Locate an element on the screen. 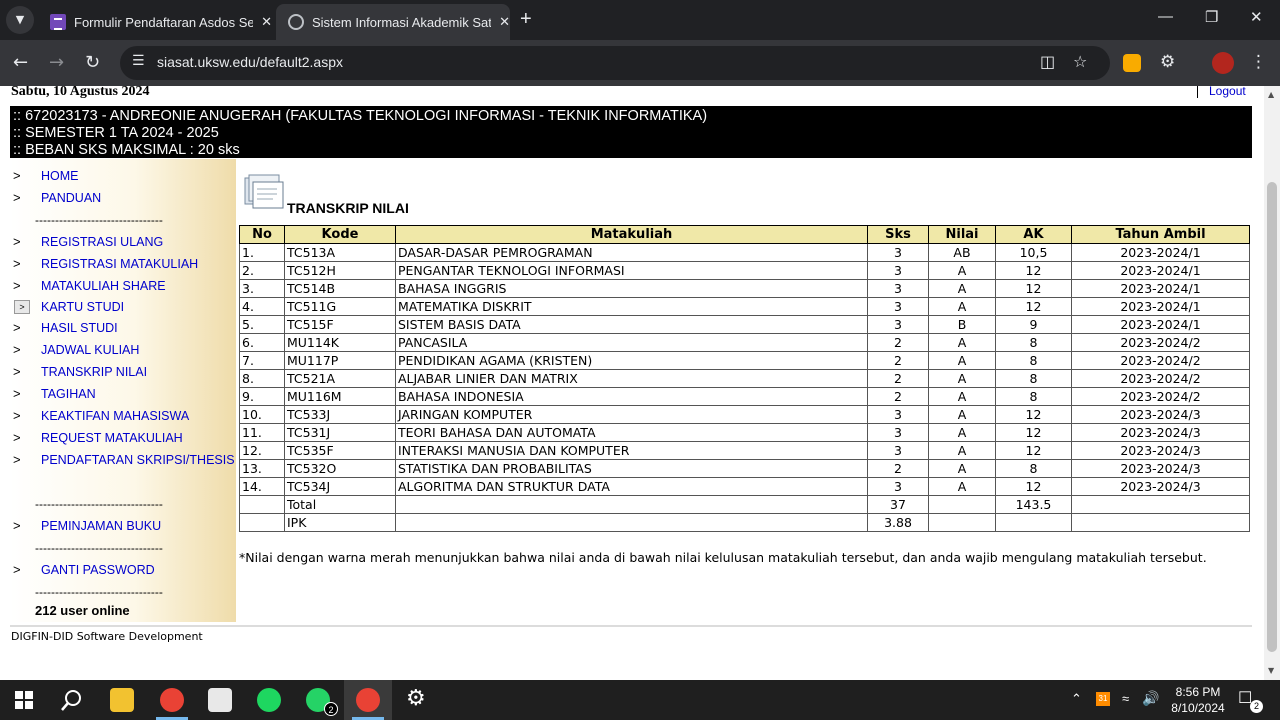 The image size is (1280, 720). current-date: Sabtu, 10 Agustus 2024 is located at coordinates (80, 92).